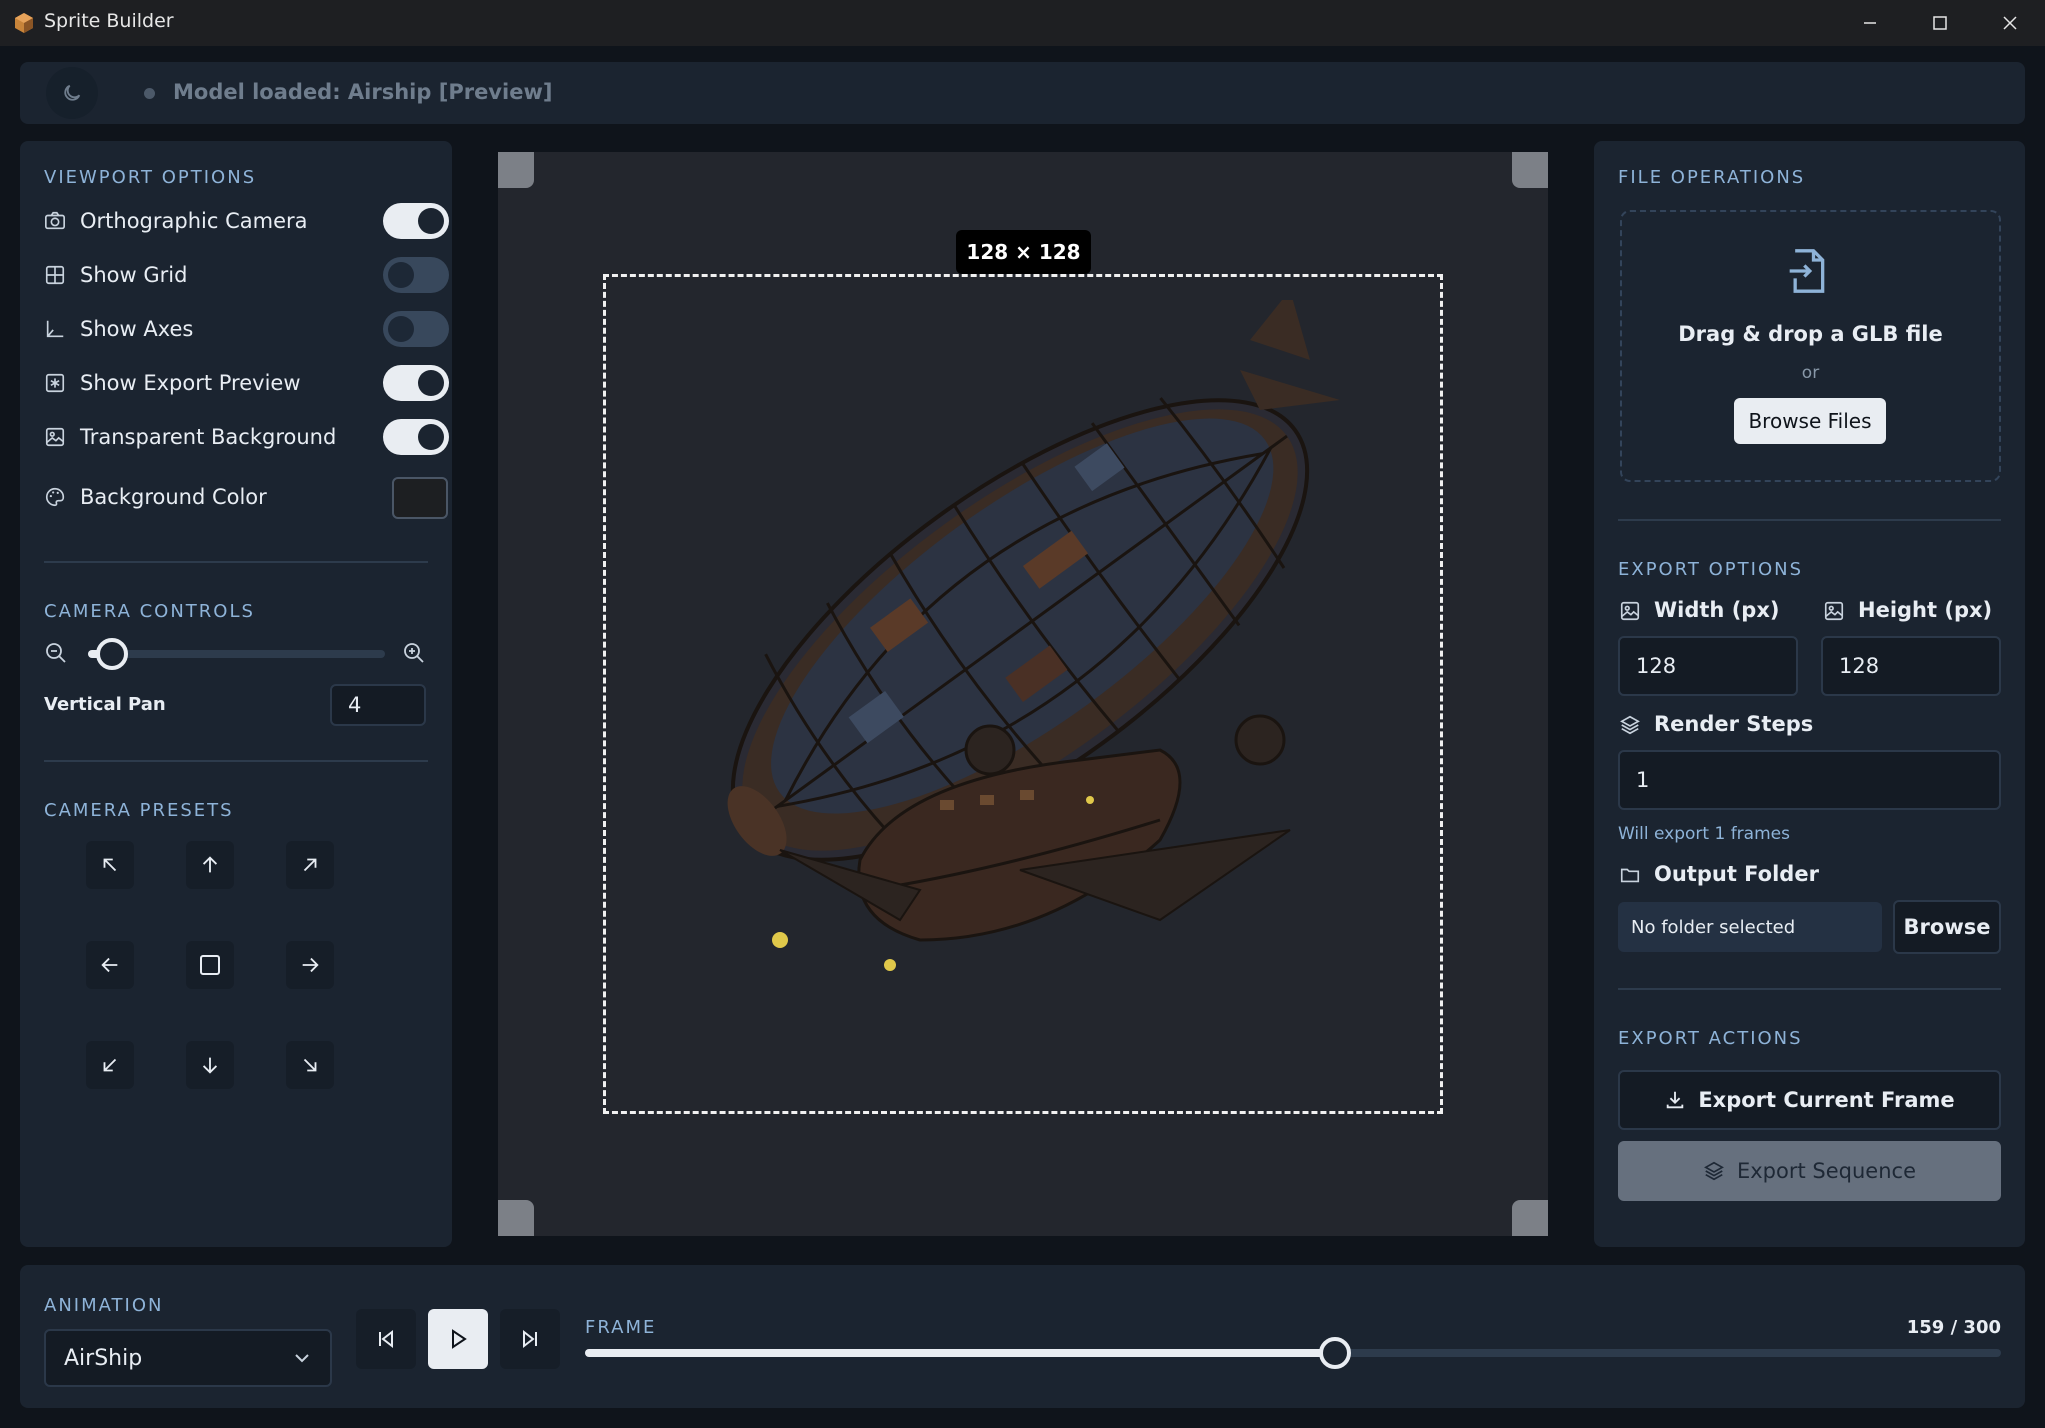  What do you see at coordinates (1870, 23) in the screenshot?
I see `minimize-button` at bounding box center [1870, 23].